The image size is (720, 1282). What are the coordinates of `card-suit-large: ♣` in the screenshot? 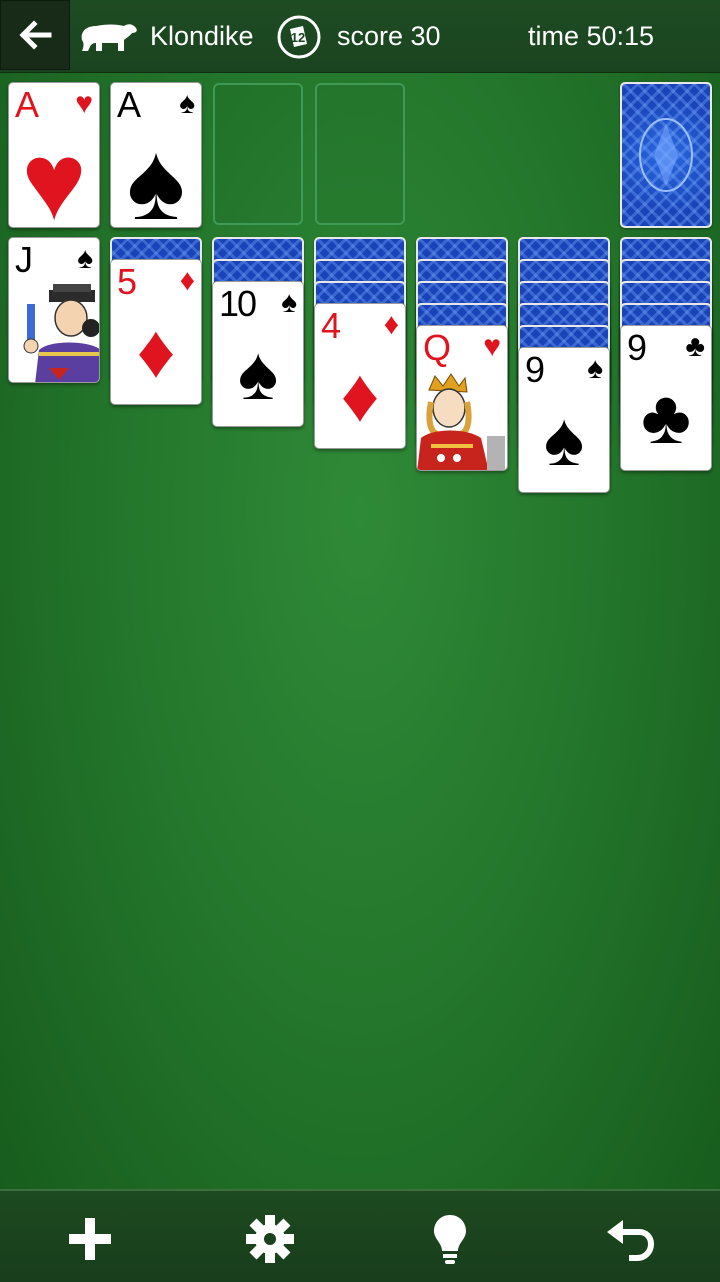 It's located at (666, 417).